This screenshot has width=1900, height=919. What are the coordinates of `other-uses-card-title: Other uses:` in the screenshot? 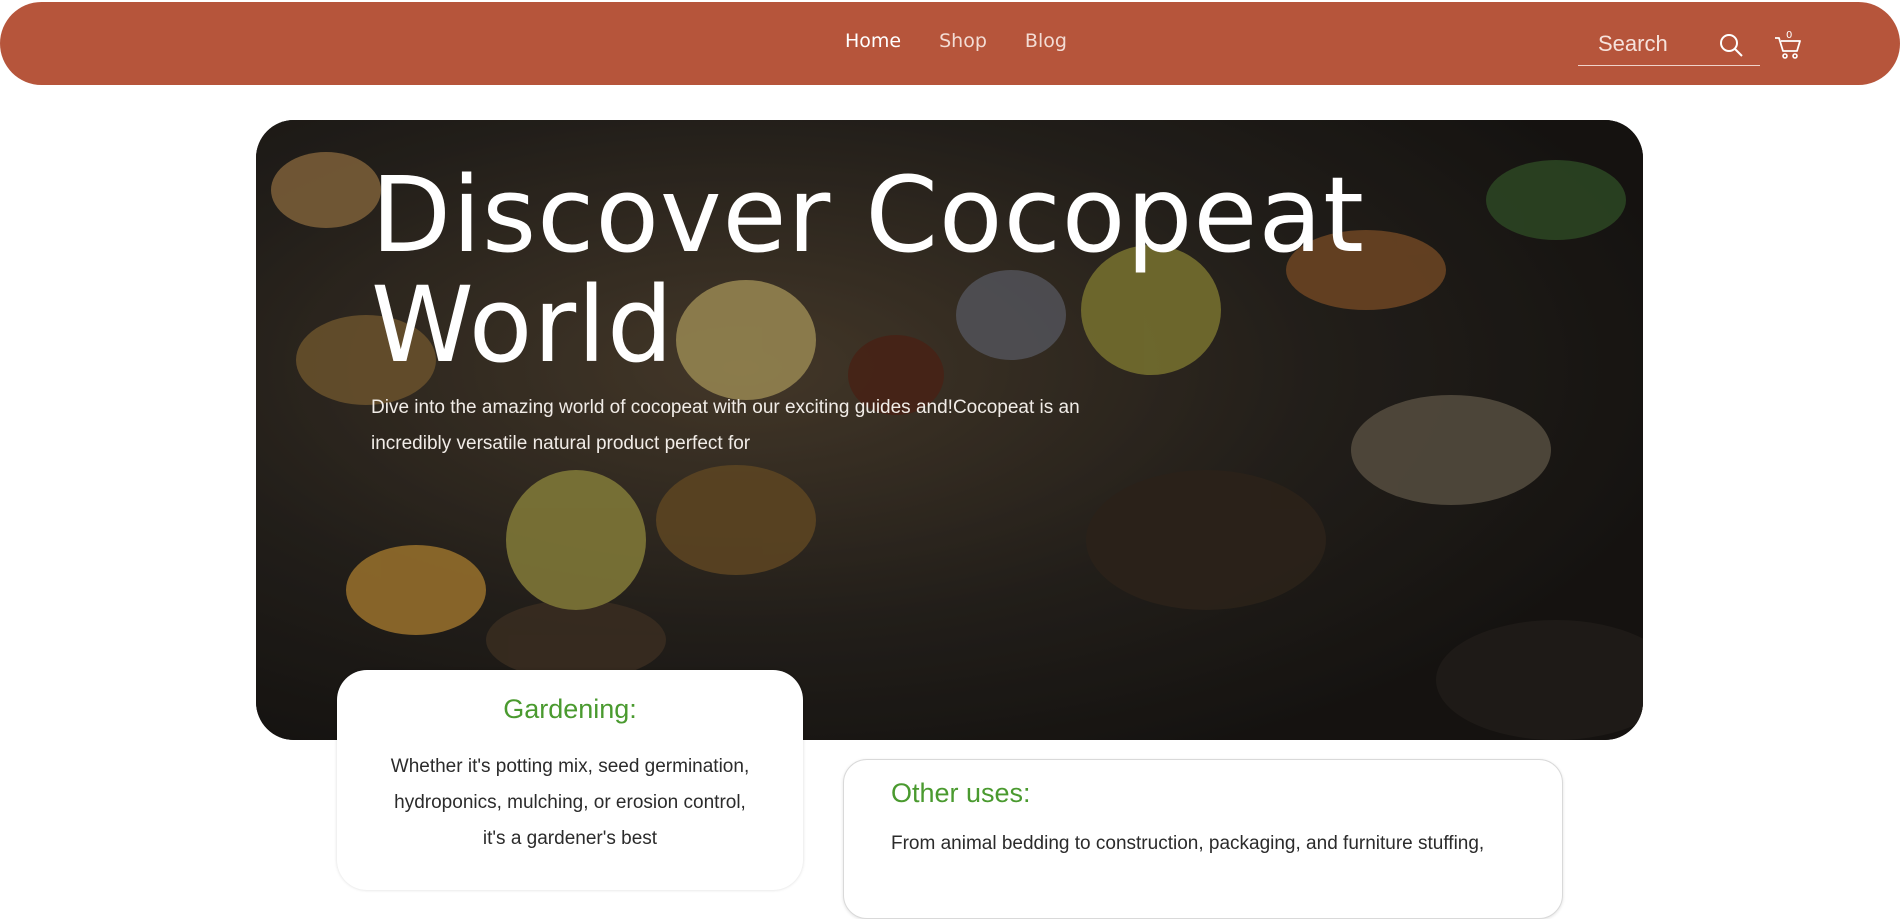 It's located at (961, 793).